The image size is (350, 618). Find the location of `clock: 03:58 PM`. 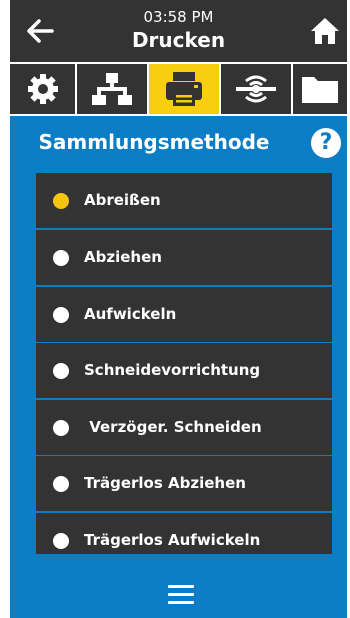

clock: 03:58 PM is located at coordinates (178, 17).